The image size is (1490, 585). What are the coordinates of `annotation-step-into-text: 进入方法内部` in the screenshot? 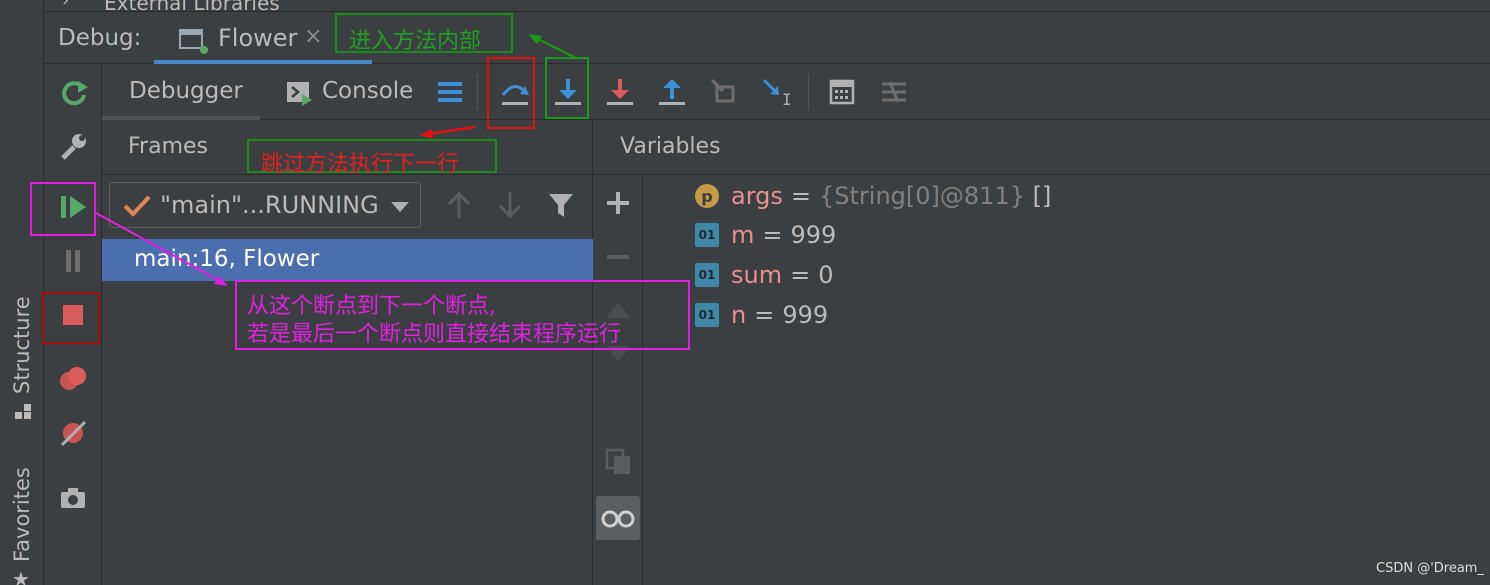 It's located at (415, 41).